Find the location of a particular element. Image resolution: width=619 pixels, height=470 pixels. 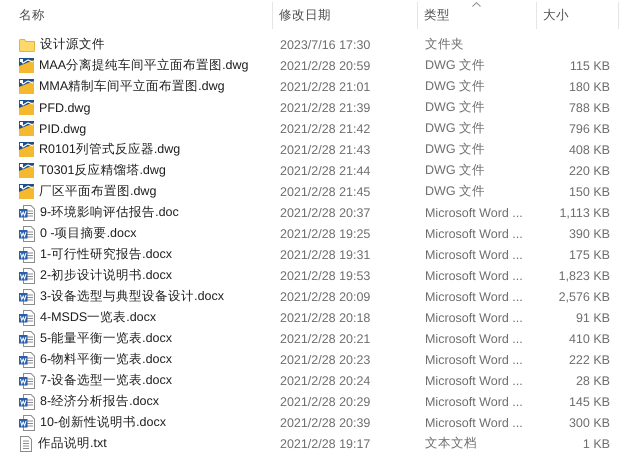

column-header: 修改日期 is located at coordinates (345, 15).